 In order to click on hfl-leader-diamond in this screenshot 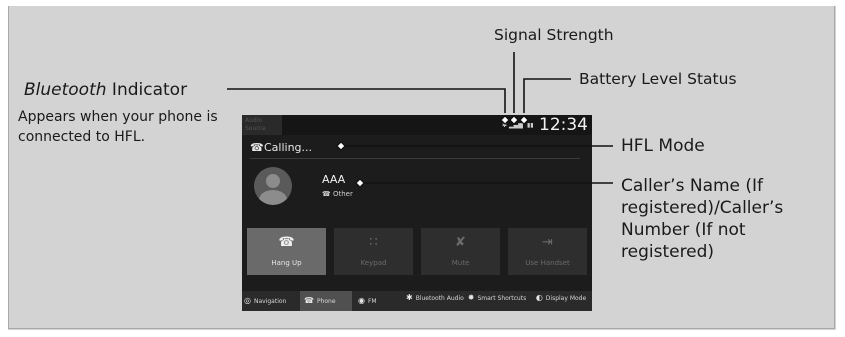, I will do `click(341, 146)`.